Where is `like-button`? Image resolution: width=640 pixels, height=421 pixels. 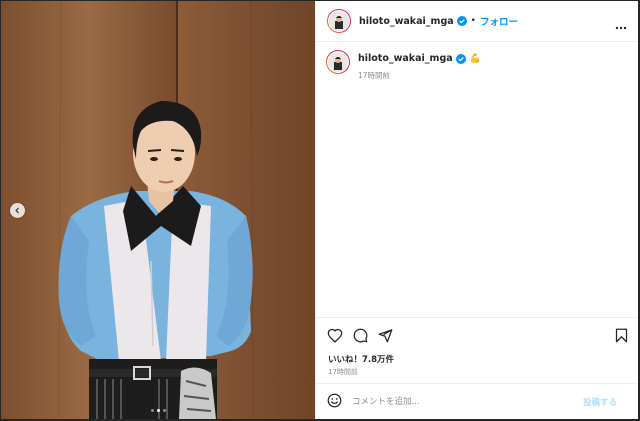 like-button is located at coordinates (335, 337).